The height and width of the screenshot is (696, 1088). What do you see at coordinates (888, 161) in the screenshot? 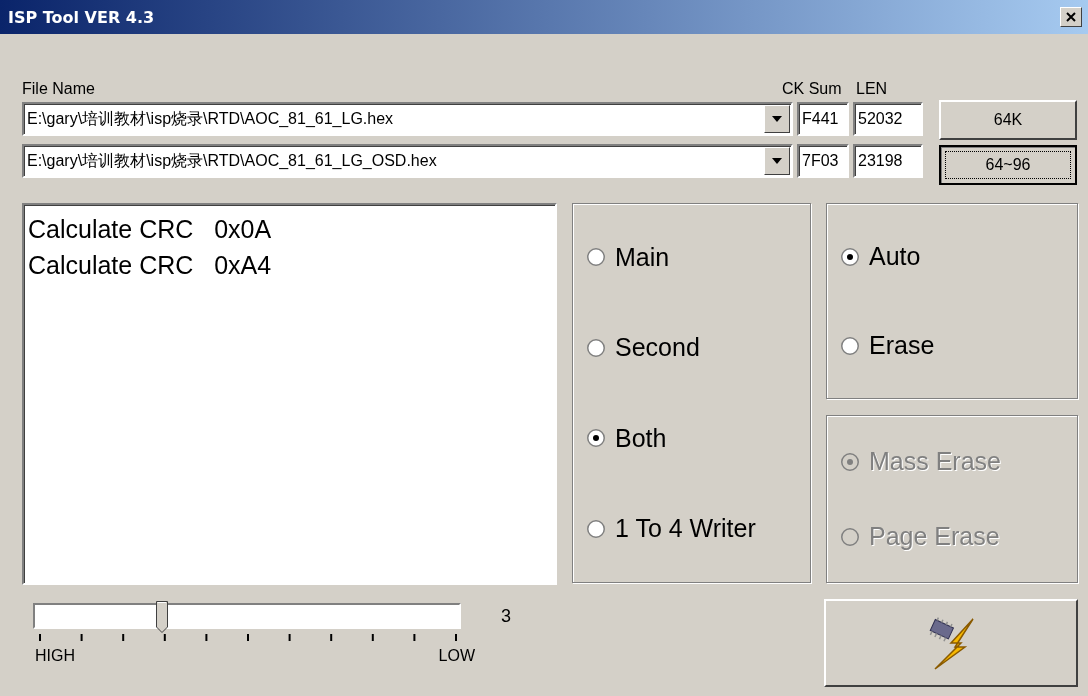
I see `length-field: 23198` at bounding box center [888, 161].